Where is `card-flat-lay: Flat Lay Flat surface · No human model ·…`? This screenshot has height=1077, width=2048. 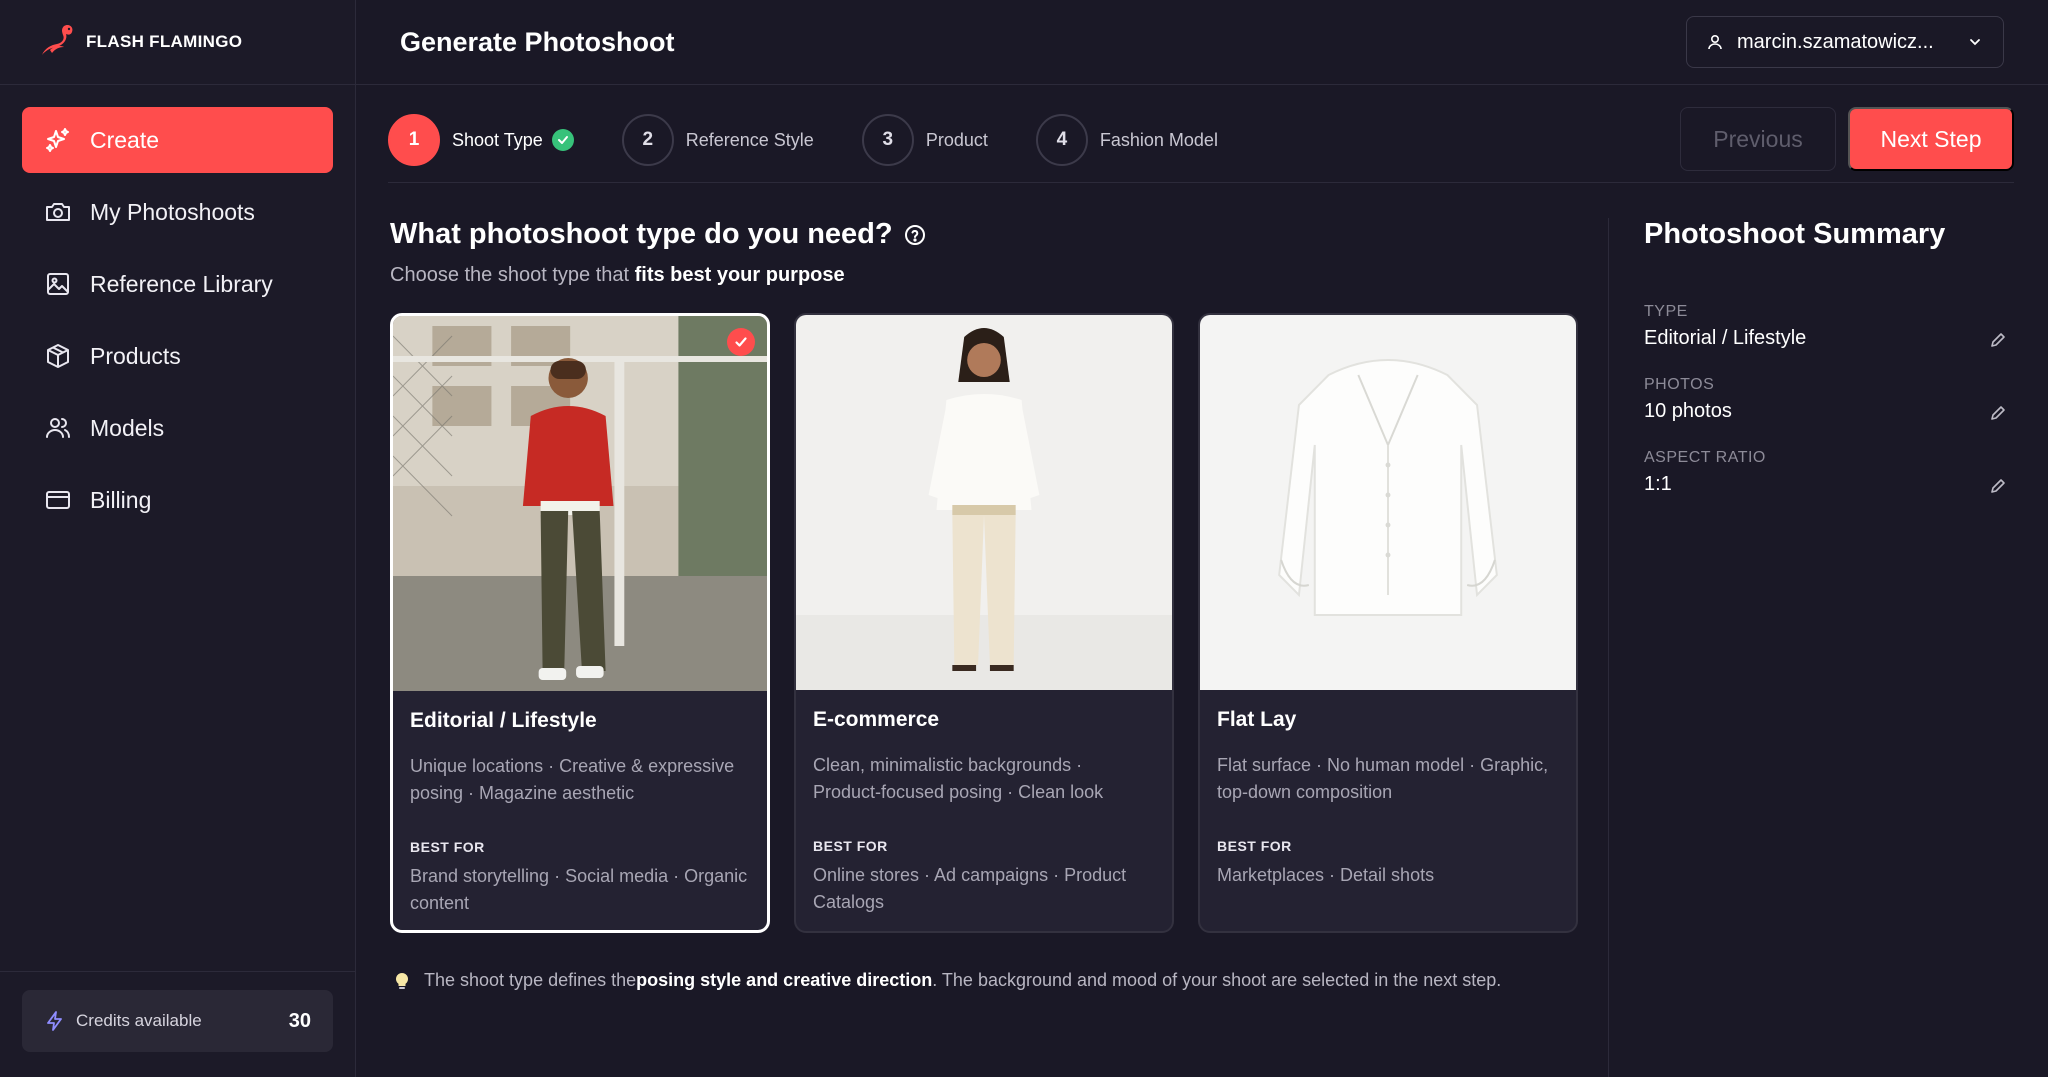
card-flat-lay: Flat Lay Flat surface · No human model ·… is located at coordinates (1388, 623).